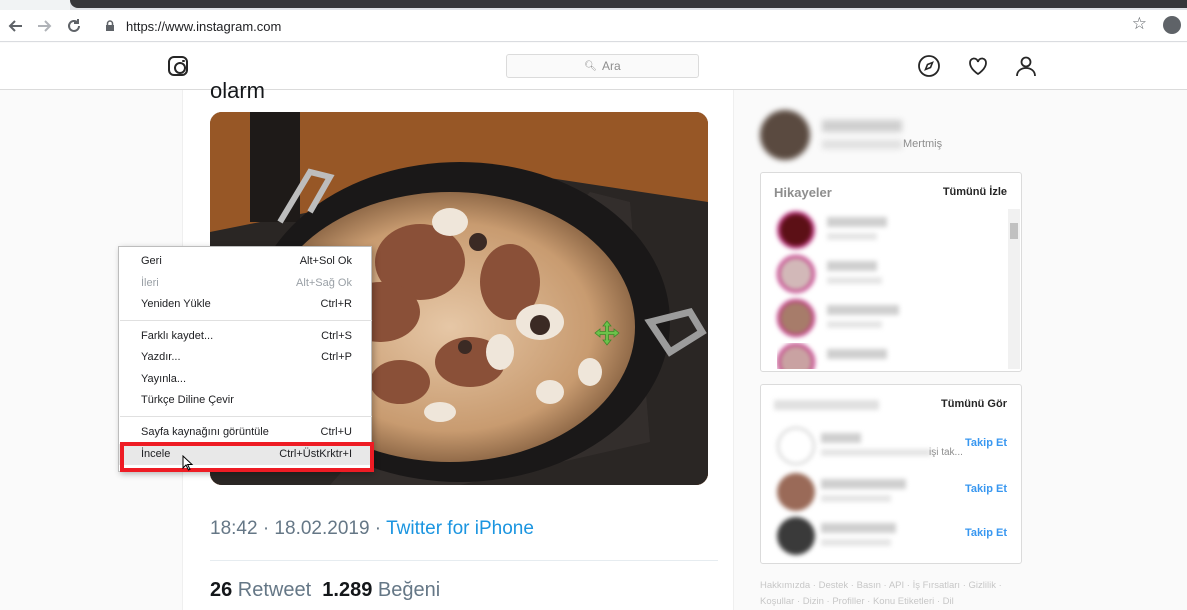  Describe the element at coordinates (336, 357) in the screenshot. I see `menu-item-shortcut: Ctrl+P` at that location.